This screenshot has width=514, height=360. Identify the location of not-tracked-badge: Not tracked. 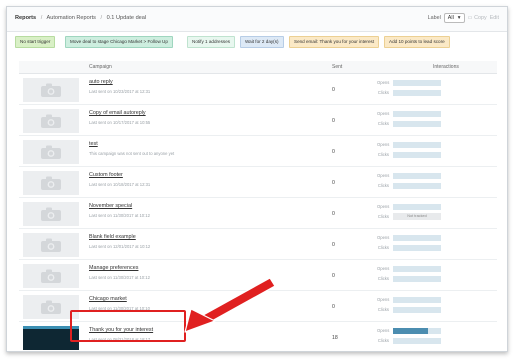
(417, 216).